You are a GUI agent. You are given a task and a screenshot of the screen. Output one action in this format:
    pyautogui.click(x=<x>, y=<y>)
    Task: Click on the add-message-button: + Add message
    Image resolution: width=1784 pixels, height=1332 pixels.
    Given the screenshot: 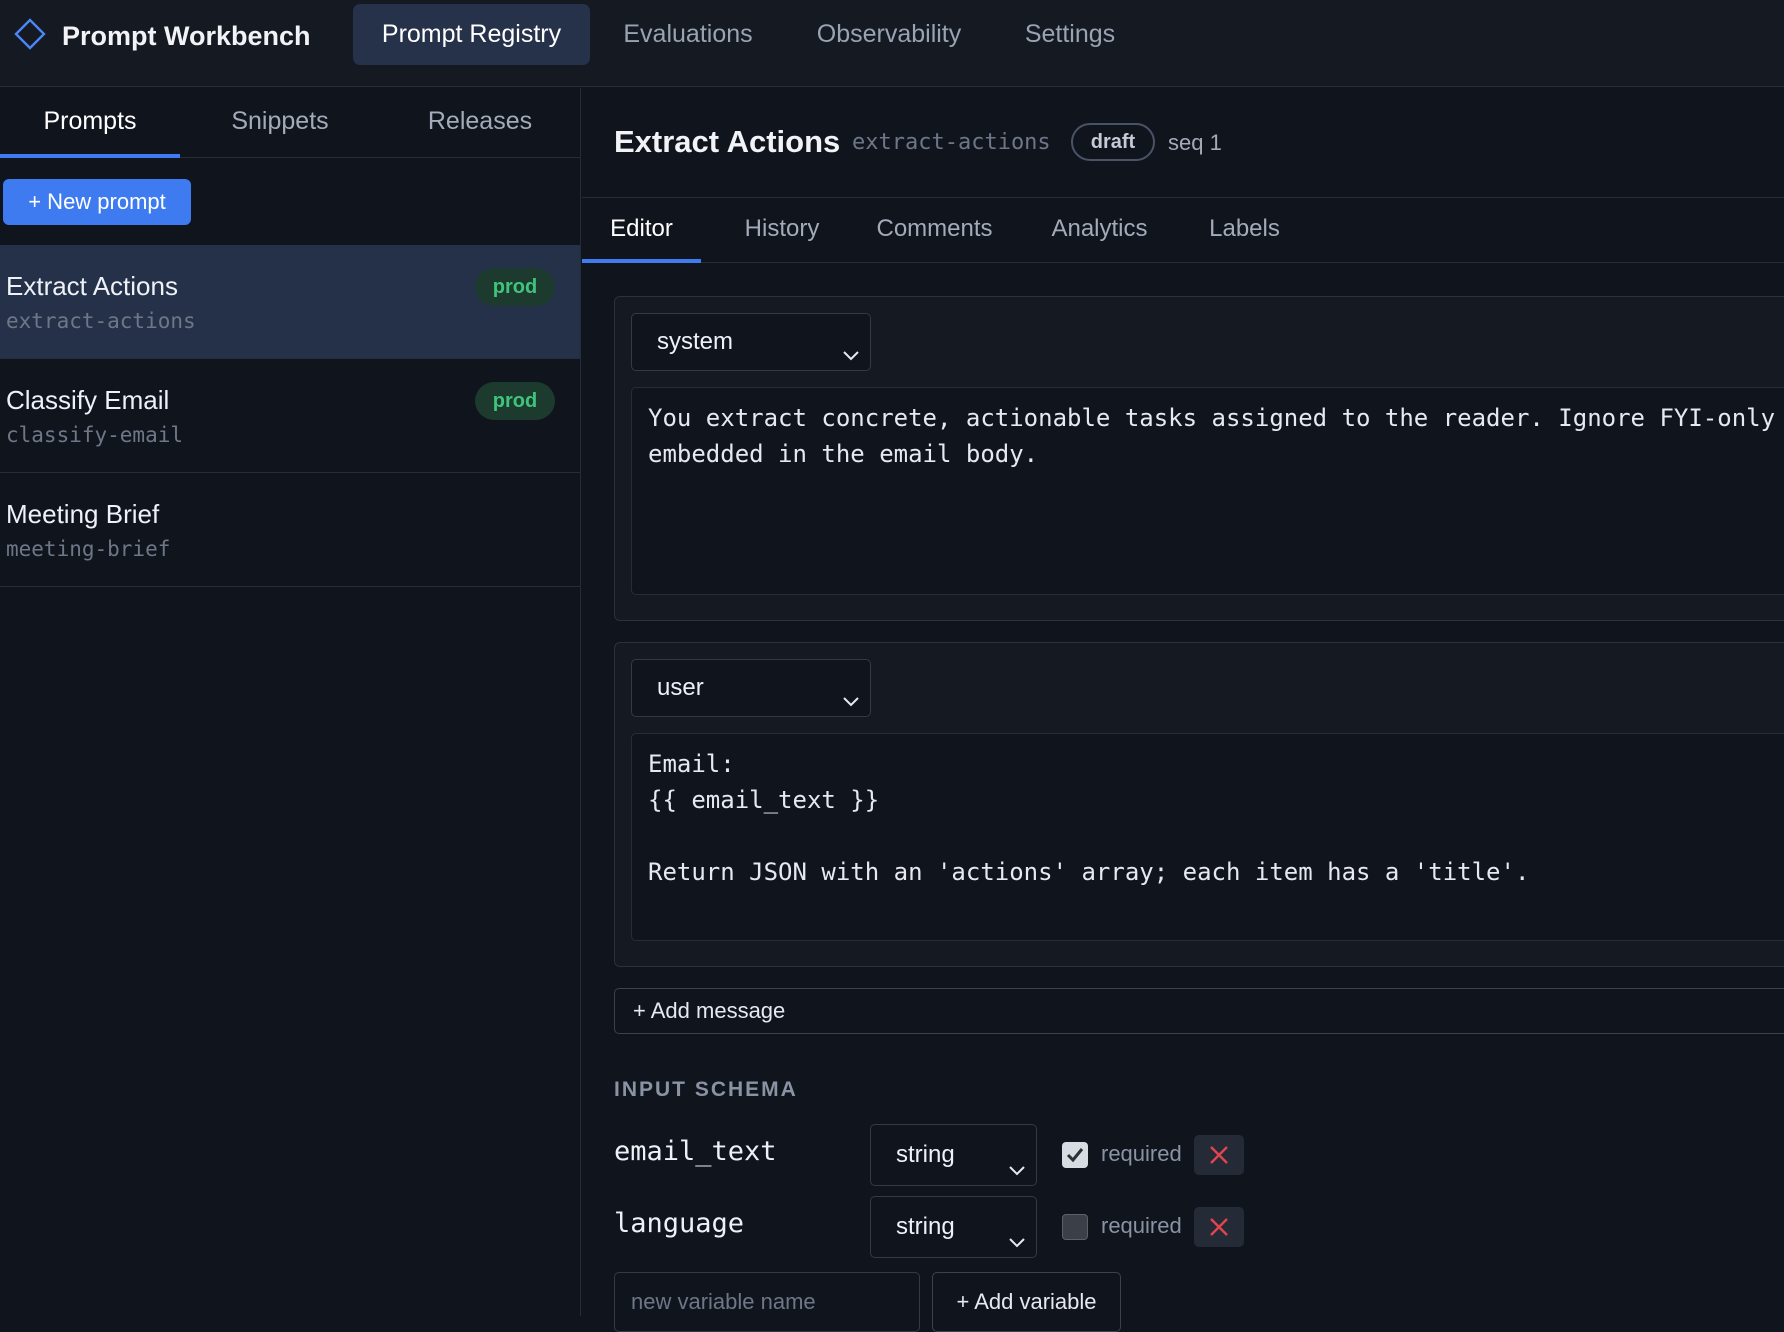 What is the action you would take?
    pyautogui.click(x=1199, y=1011)
    